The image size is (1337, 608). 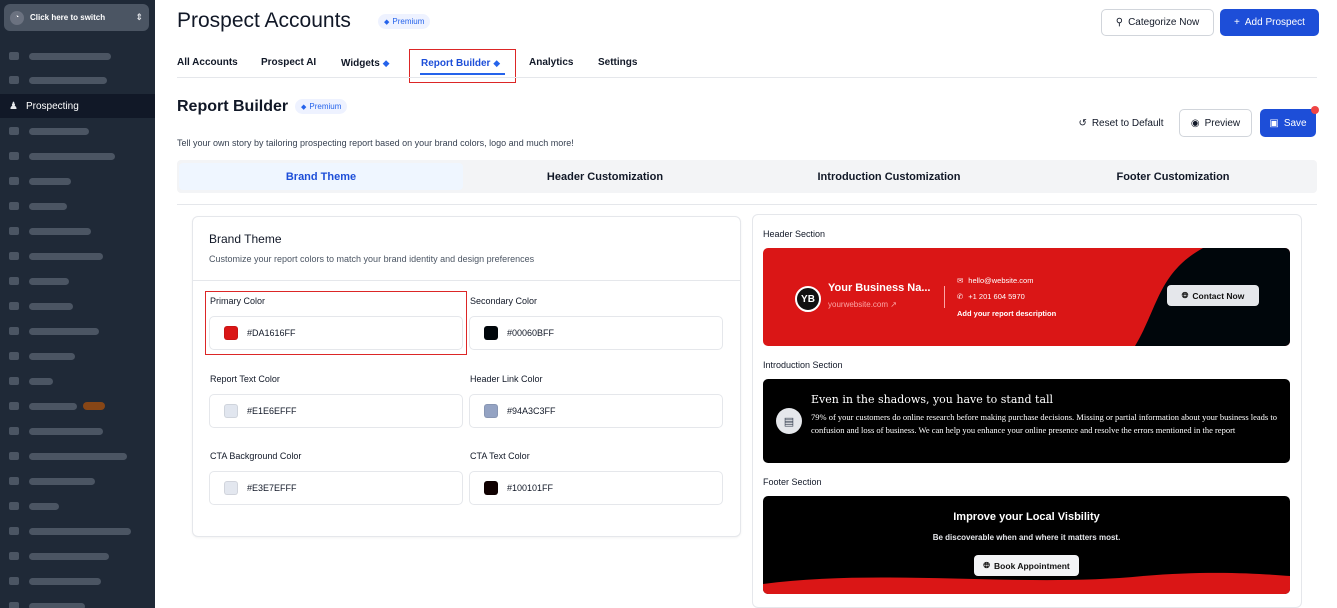 I want to click on secondary-color-input: #00060BFF, so click(x=596, y=333).